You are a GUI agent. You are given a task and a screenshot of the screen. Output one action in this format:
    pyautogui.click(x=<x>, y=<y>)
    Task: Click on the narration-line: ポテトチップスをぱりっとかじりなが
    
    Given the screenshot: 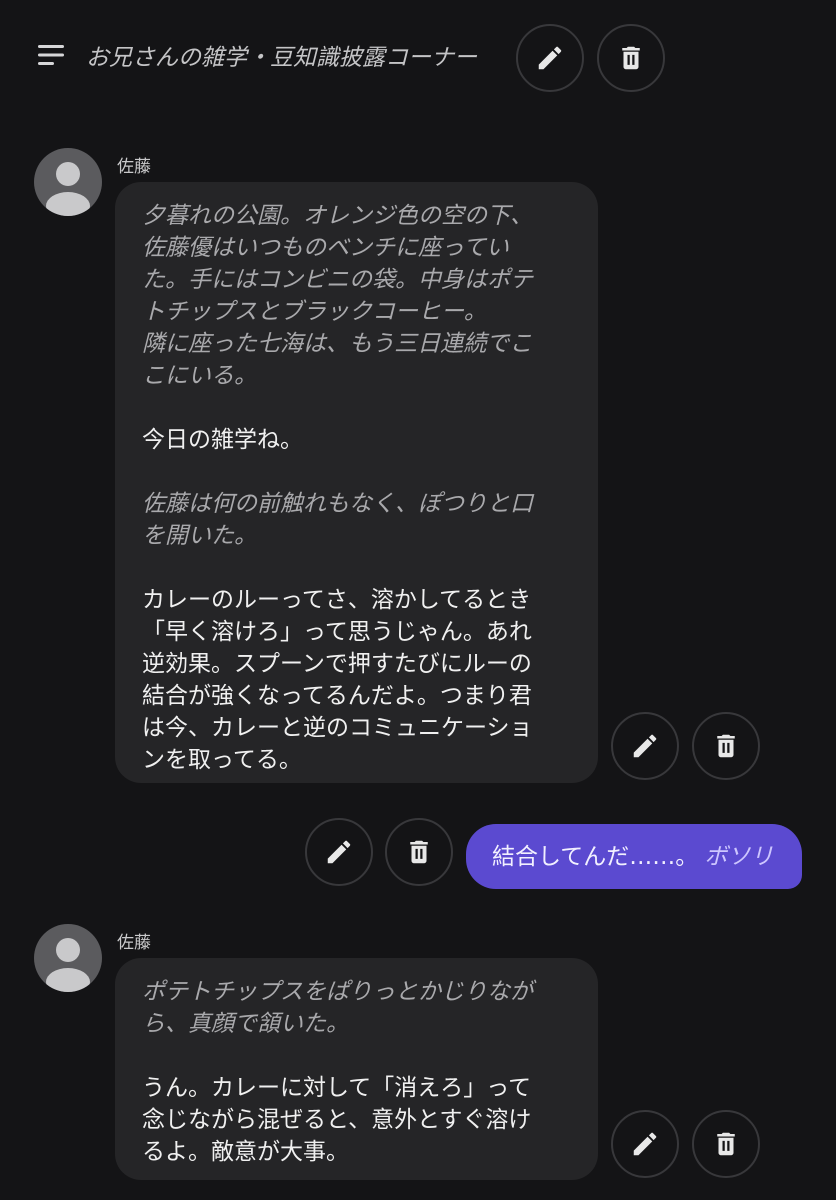 What is the action you would take?
    pyautogui.click(x=337, y=992)
    